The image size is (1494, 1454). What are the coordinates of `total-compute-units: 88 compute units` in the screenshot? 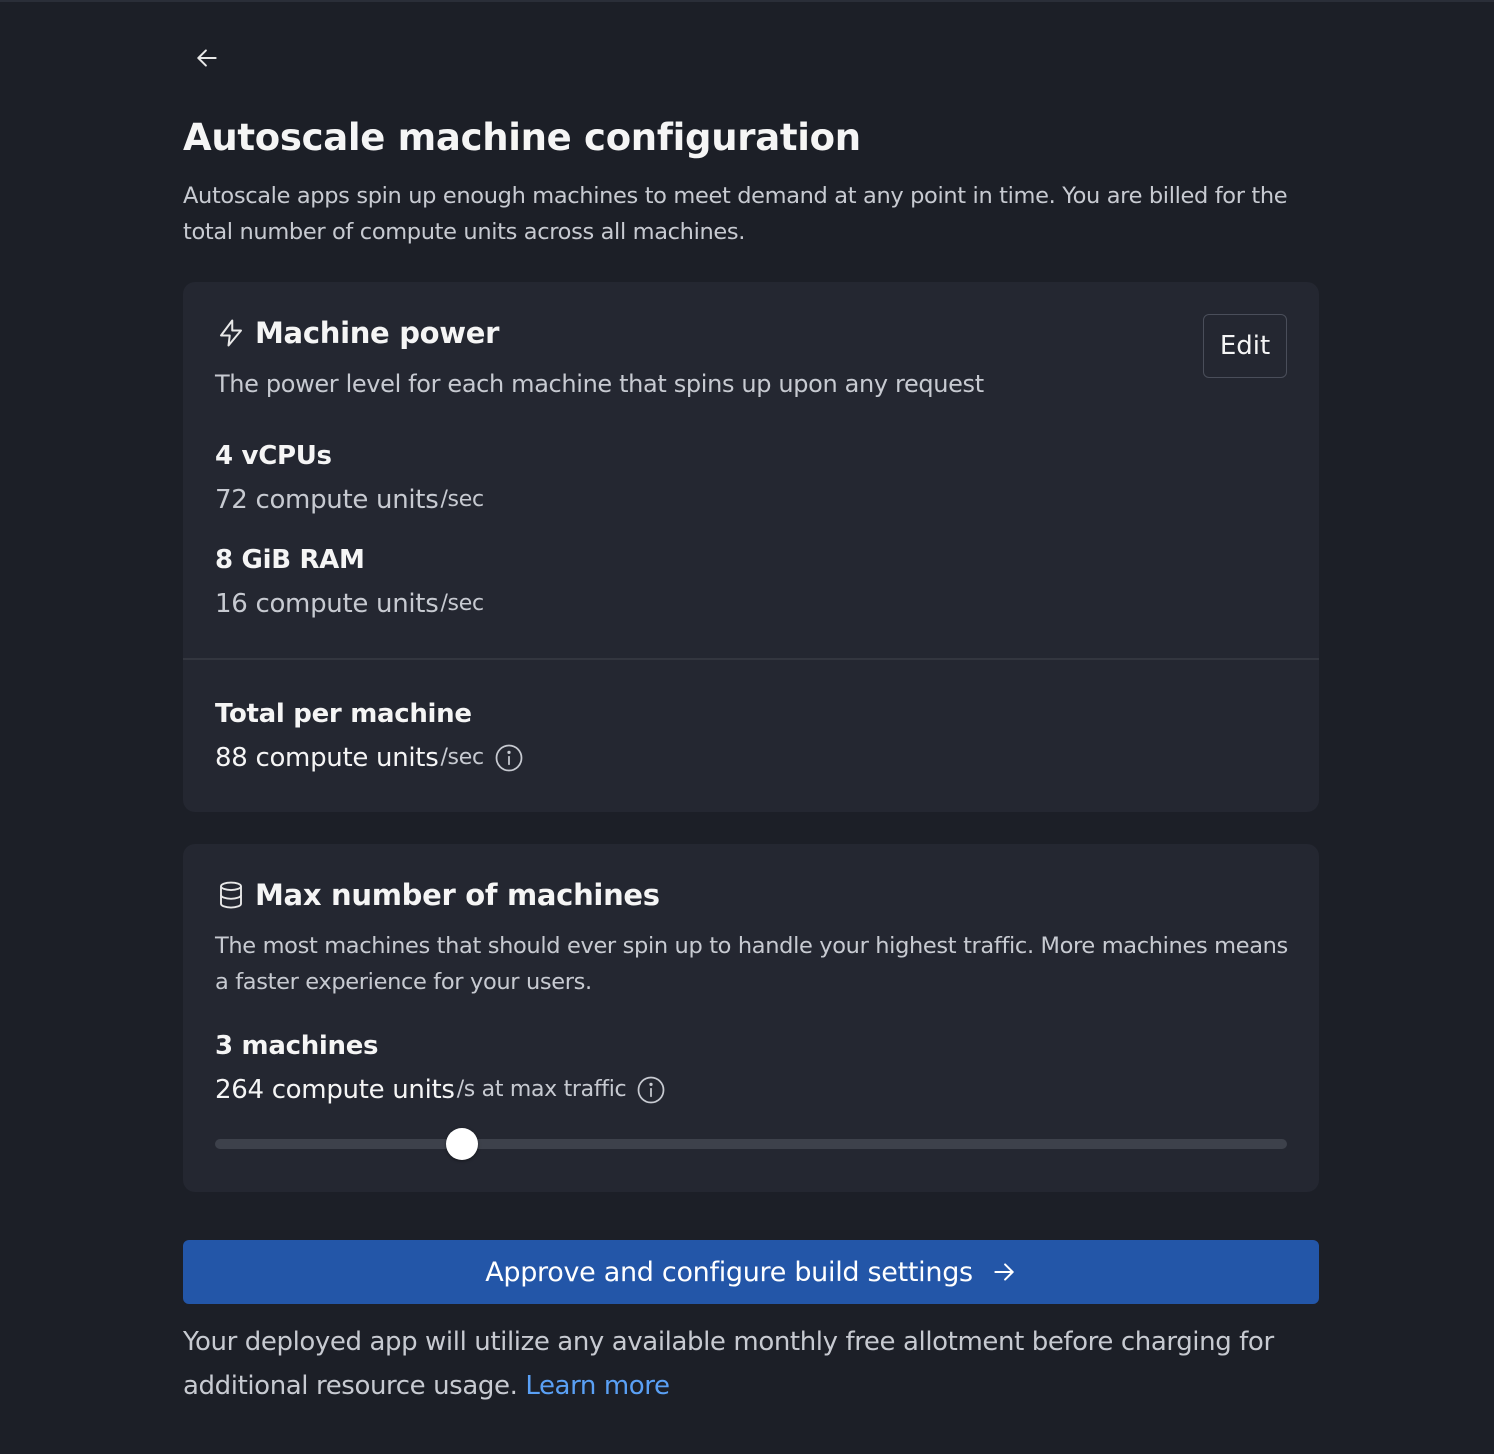 It's located at (327, 758).